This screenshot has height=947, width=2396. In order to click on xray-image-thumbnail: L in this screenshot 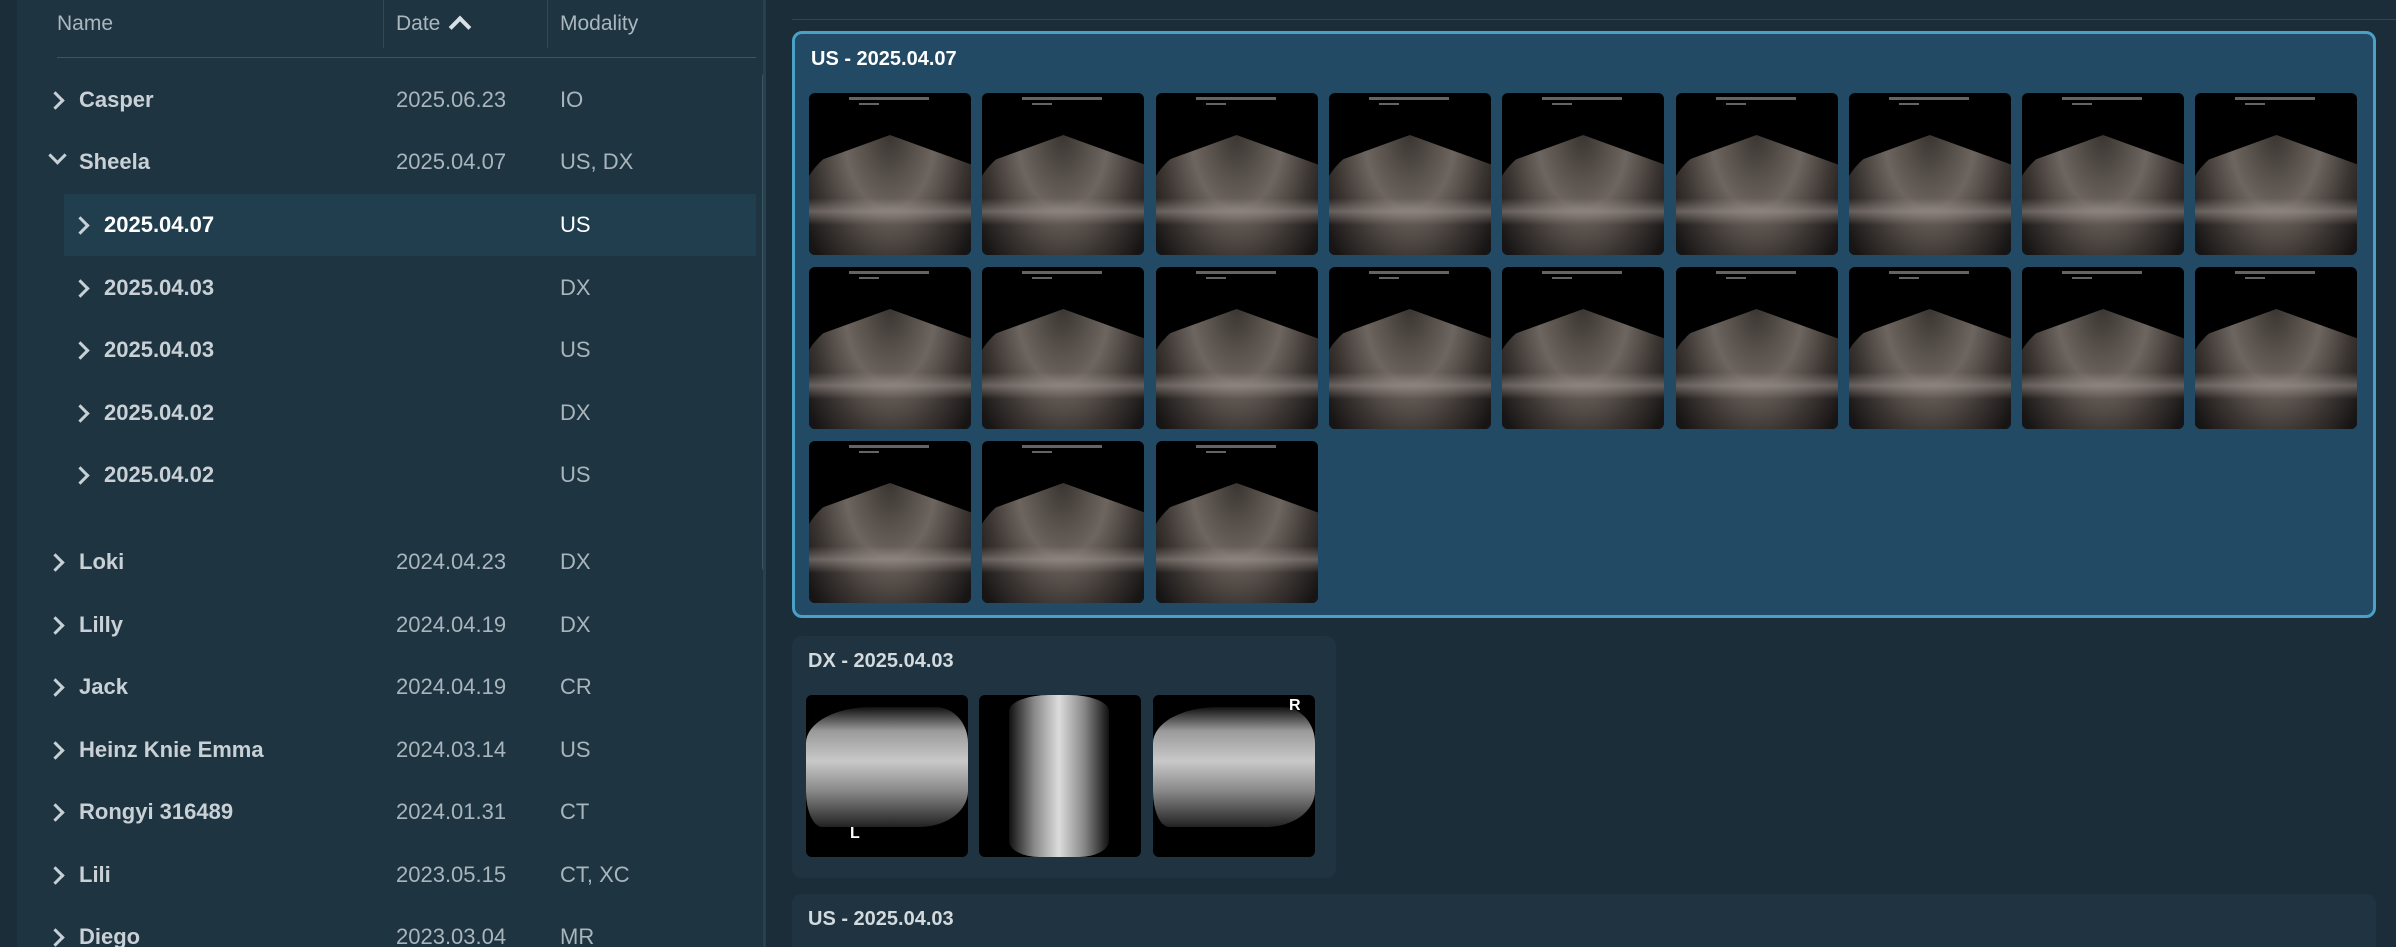, I will do `click(887, 776)`.